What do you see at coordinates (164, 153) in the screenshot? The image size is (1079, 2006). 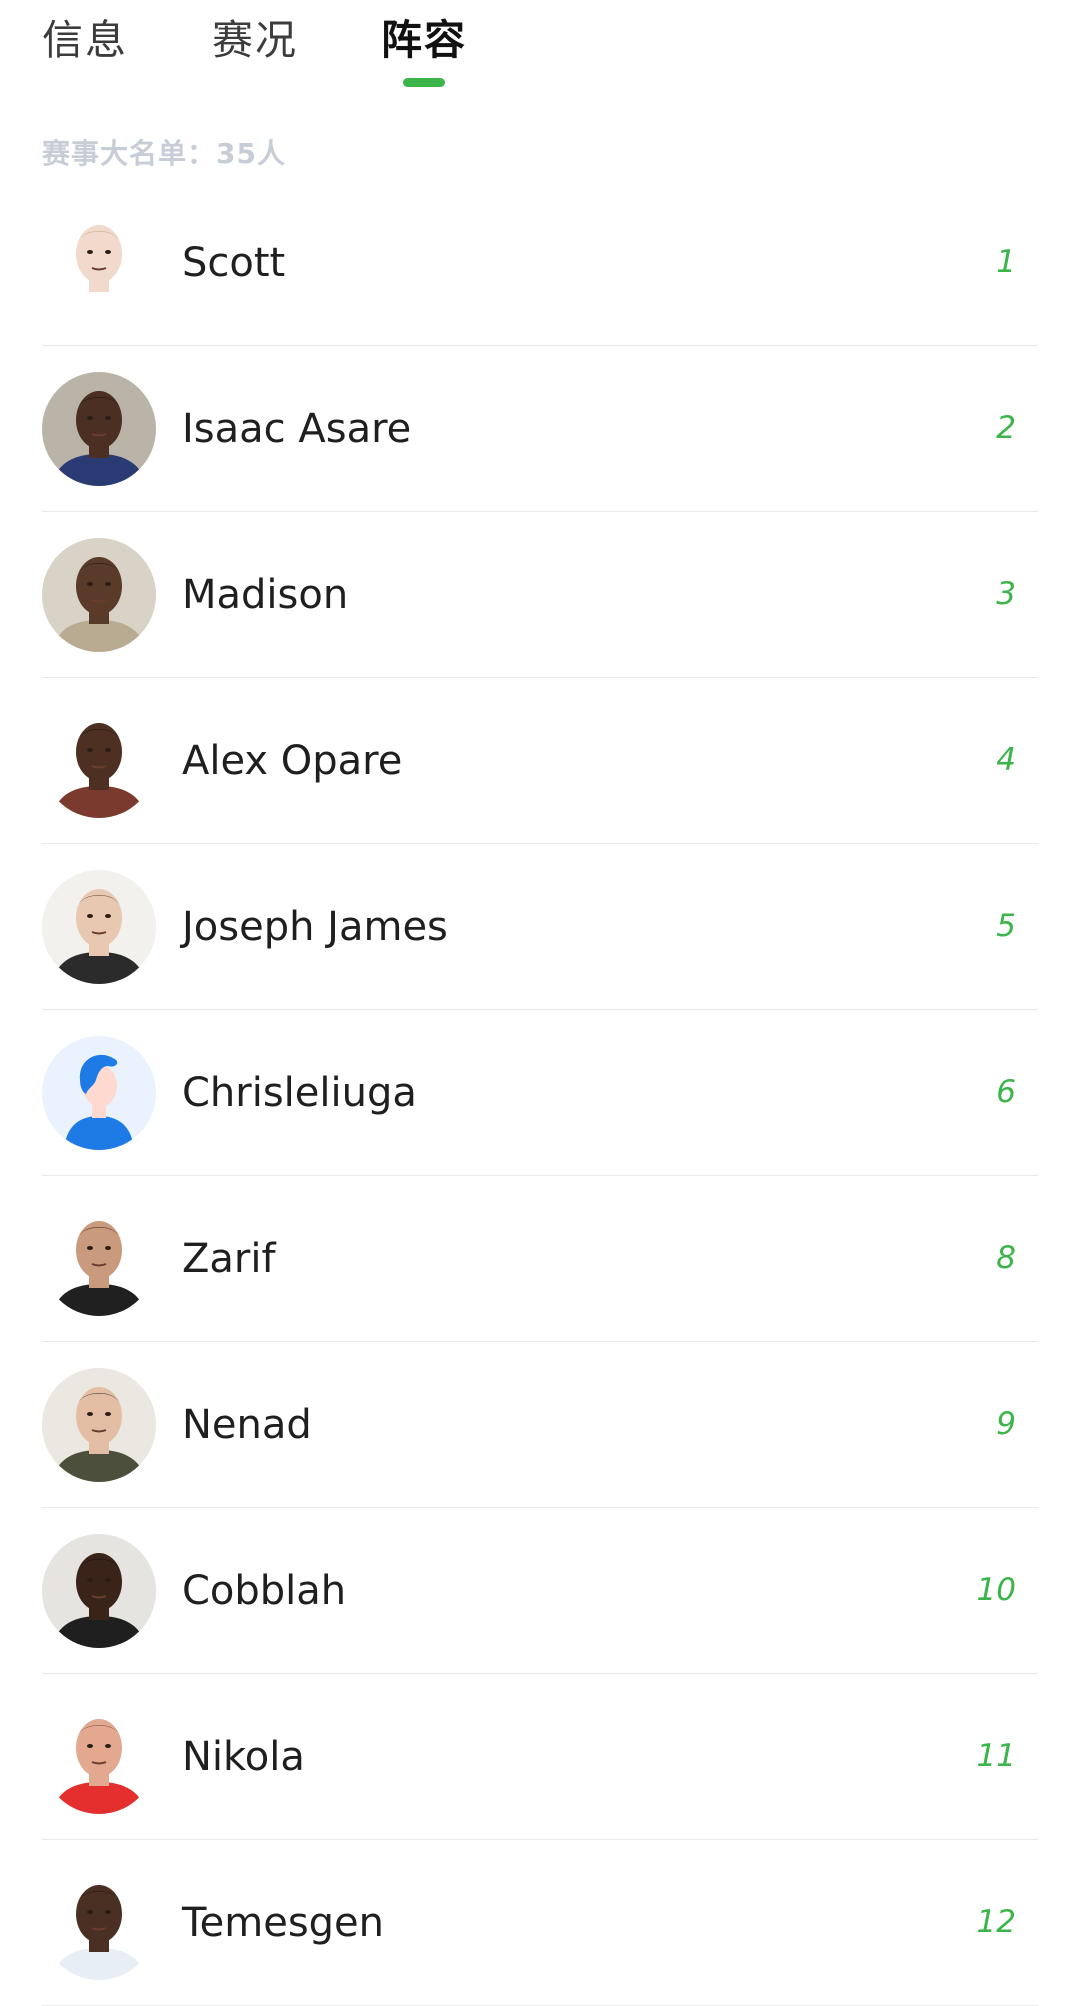 I see `roster-count-label: 赛事大名单：35人` at bounding box center [164, 153].